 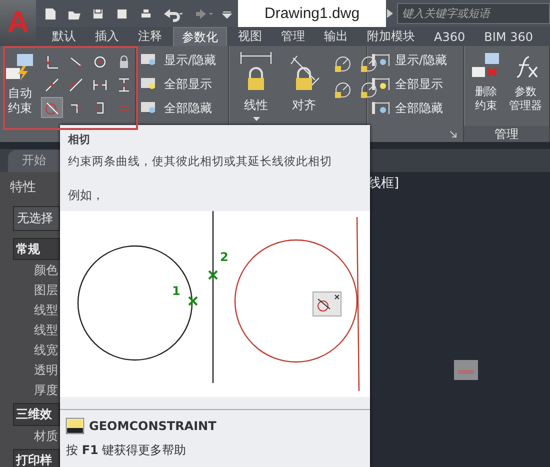 What do you see at coordinates (453, 134) in the screenshot?
I see `dialog-launcher-icon` at bounding box center [453, 134].